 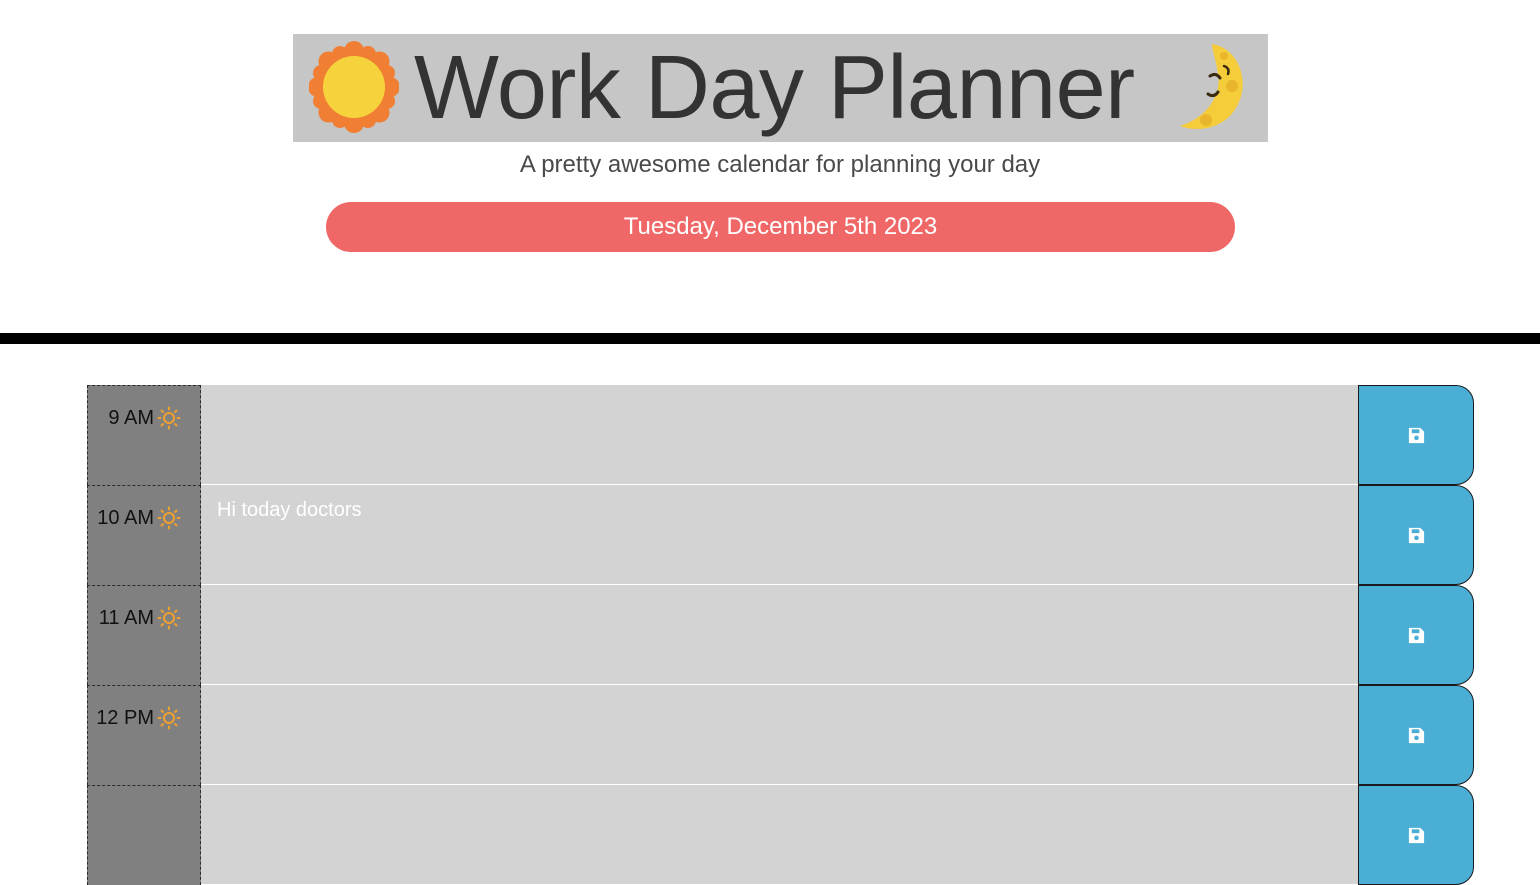 I want to click on hour-label: 10 AM, so click(x=125, y=518).